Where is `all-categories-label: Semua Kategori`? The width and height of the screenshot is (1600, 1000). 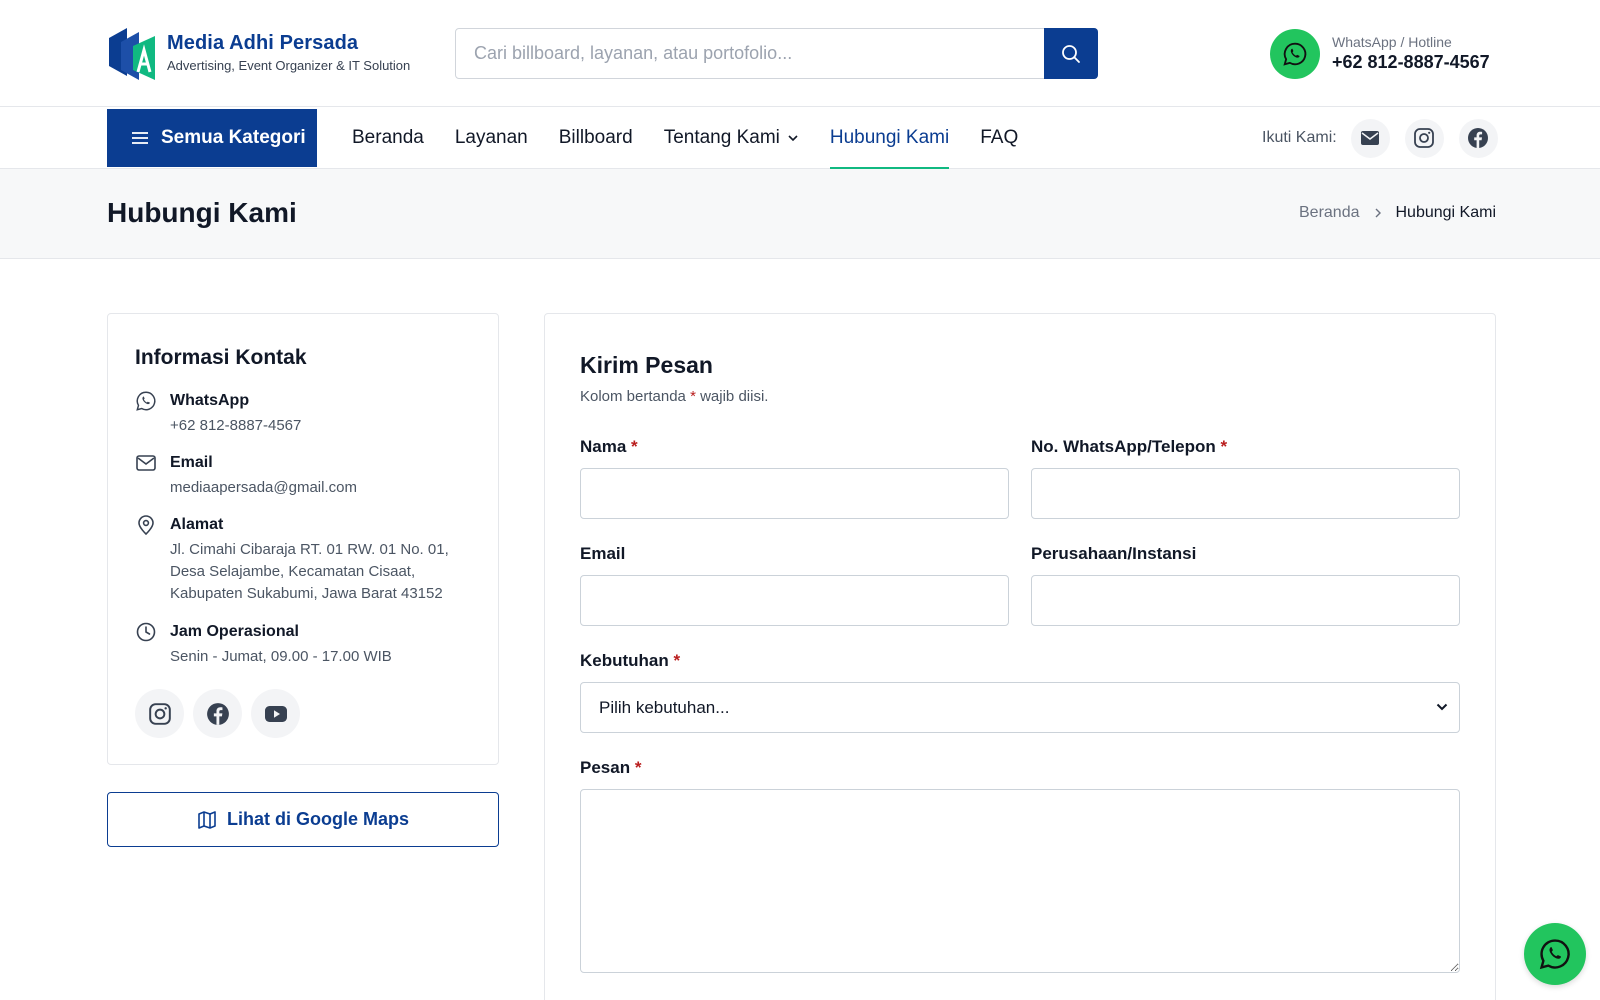 all-categories-label: Semua Kategori is located at coordinates (233, 137).